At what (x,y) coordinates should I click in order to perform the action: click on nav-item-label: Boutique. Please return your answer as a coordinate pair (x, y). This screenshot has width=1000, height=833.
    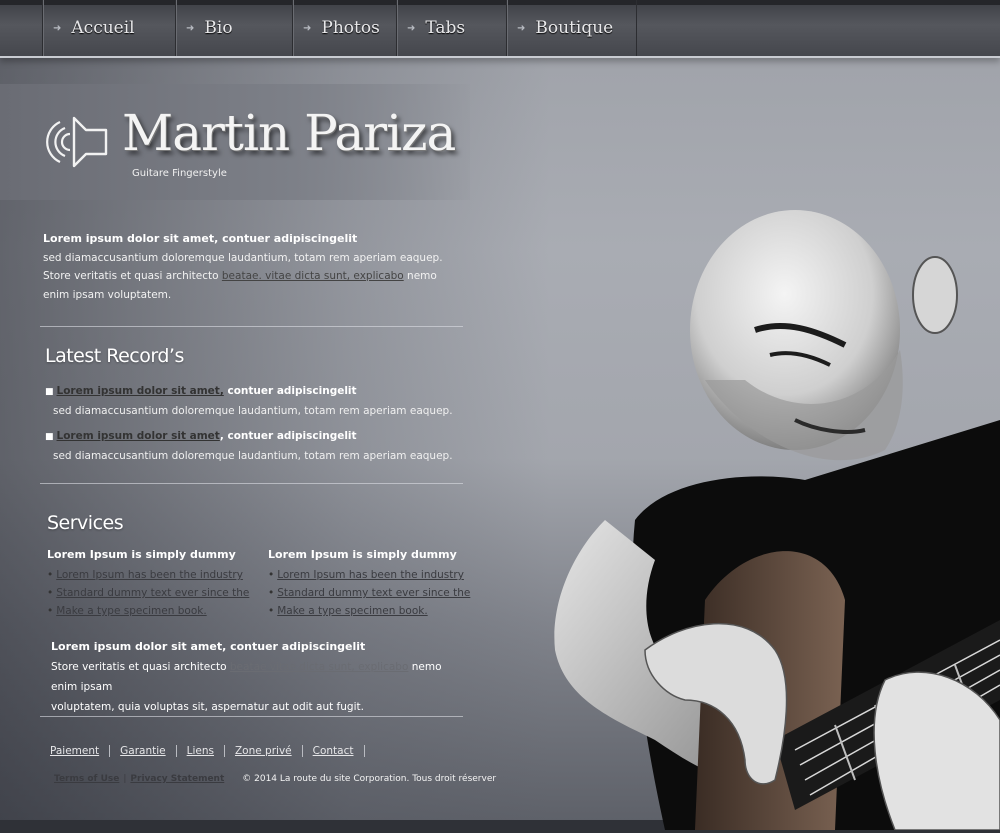
    Looking at the image, I should click on (574, 28).